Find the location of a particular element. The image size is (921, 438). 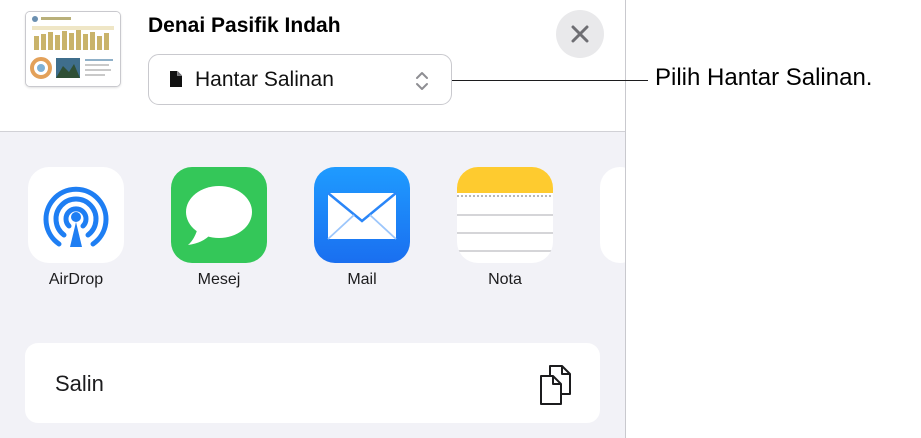

app-partial-next is located at coordinates (612, 215).